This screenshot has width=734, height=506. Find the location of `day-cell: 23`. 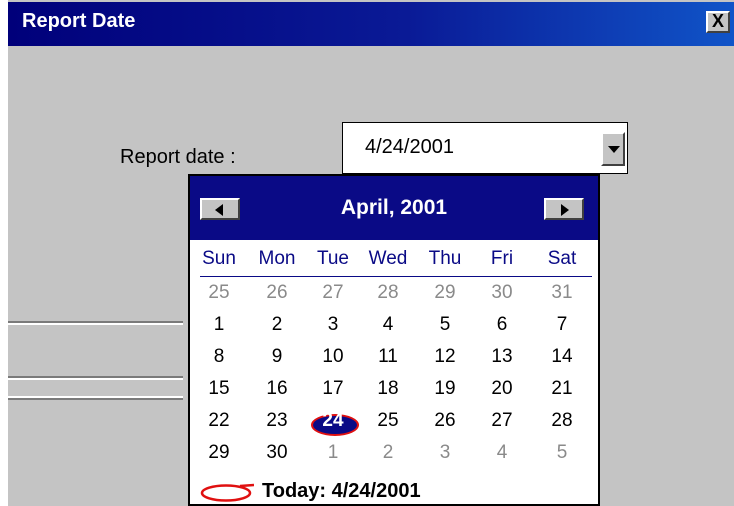

day-cell: 23 is located at coordinates (277, 421).